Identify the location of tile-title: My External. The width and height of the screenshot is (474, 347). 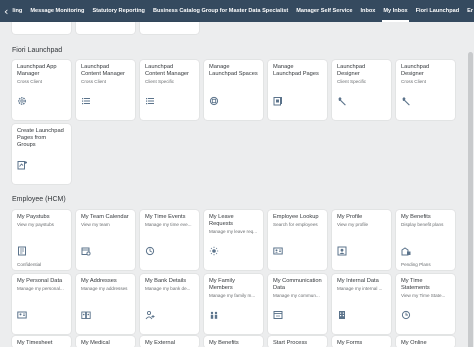
(160, 343).